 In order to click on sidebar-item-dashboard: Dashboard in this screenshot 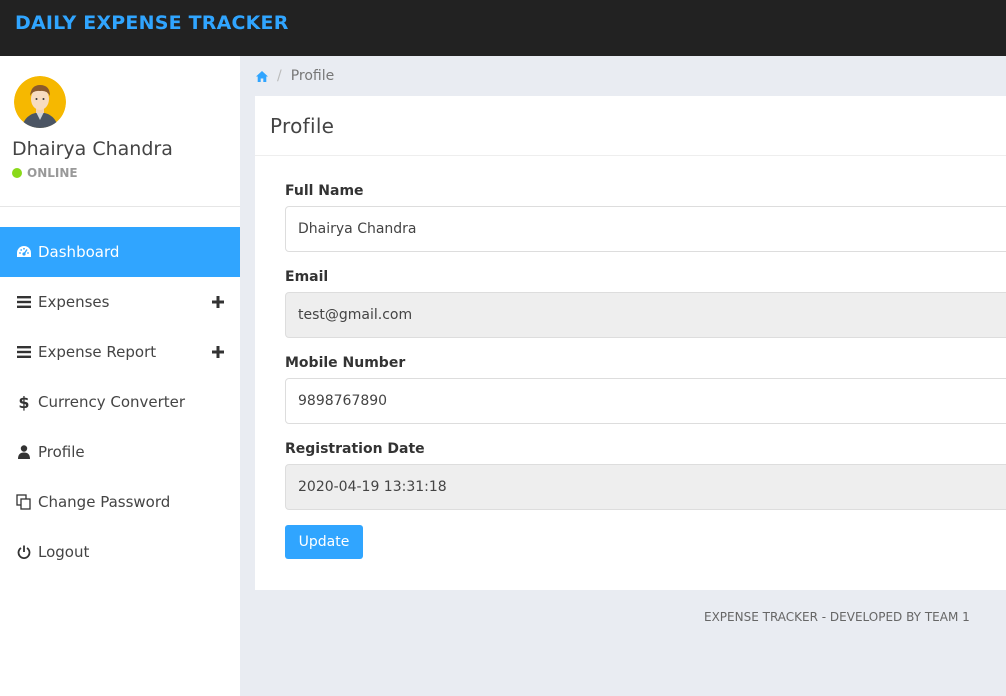, I will do `click(120, 252)`.